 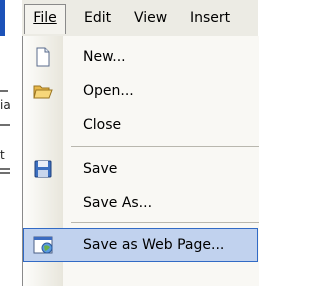 What do you see at coordinates (2, 155) in the screenshot?
I see `background-text-fragment: t` at bounding box center [2, 155].